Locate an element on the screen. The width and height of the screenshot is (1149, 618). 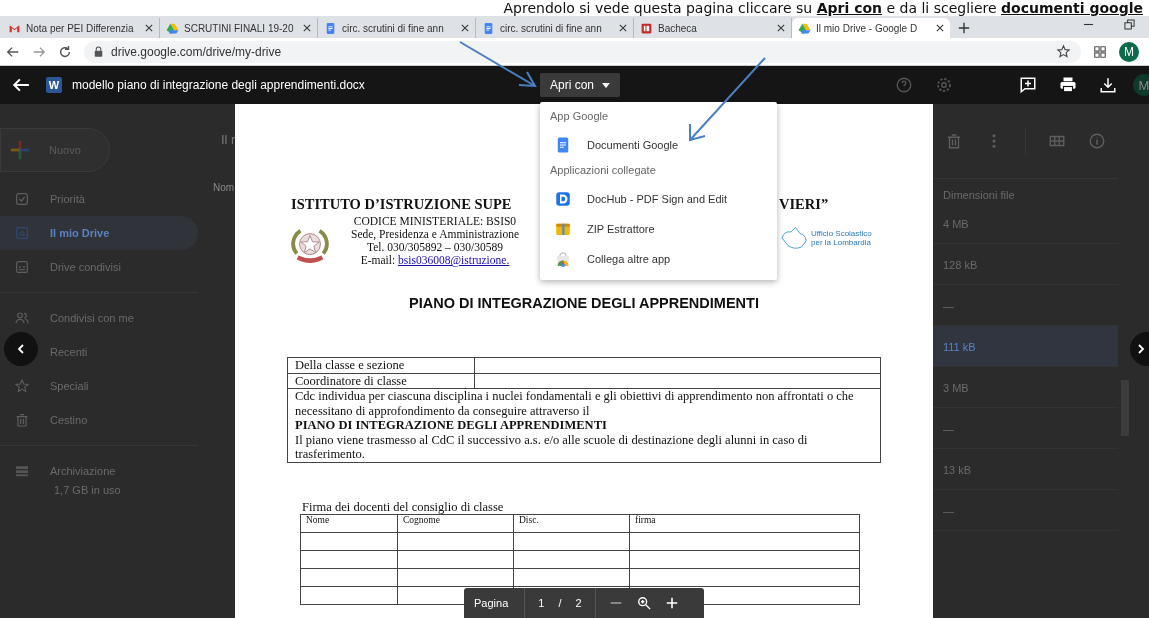
address-field: drive.google.com/drive/my-drive is located at coordinates (582, 51).